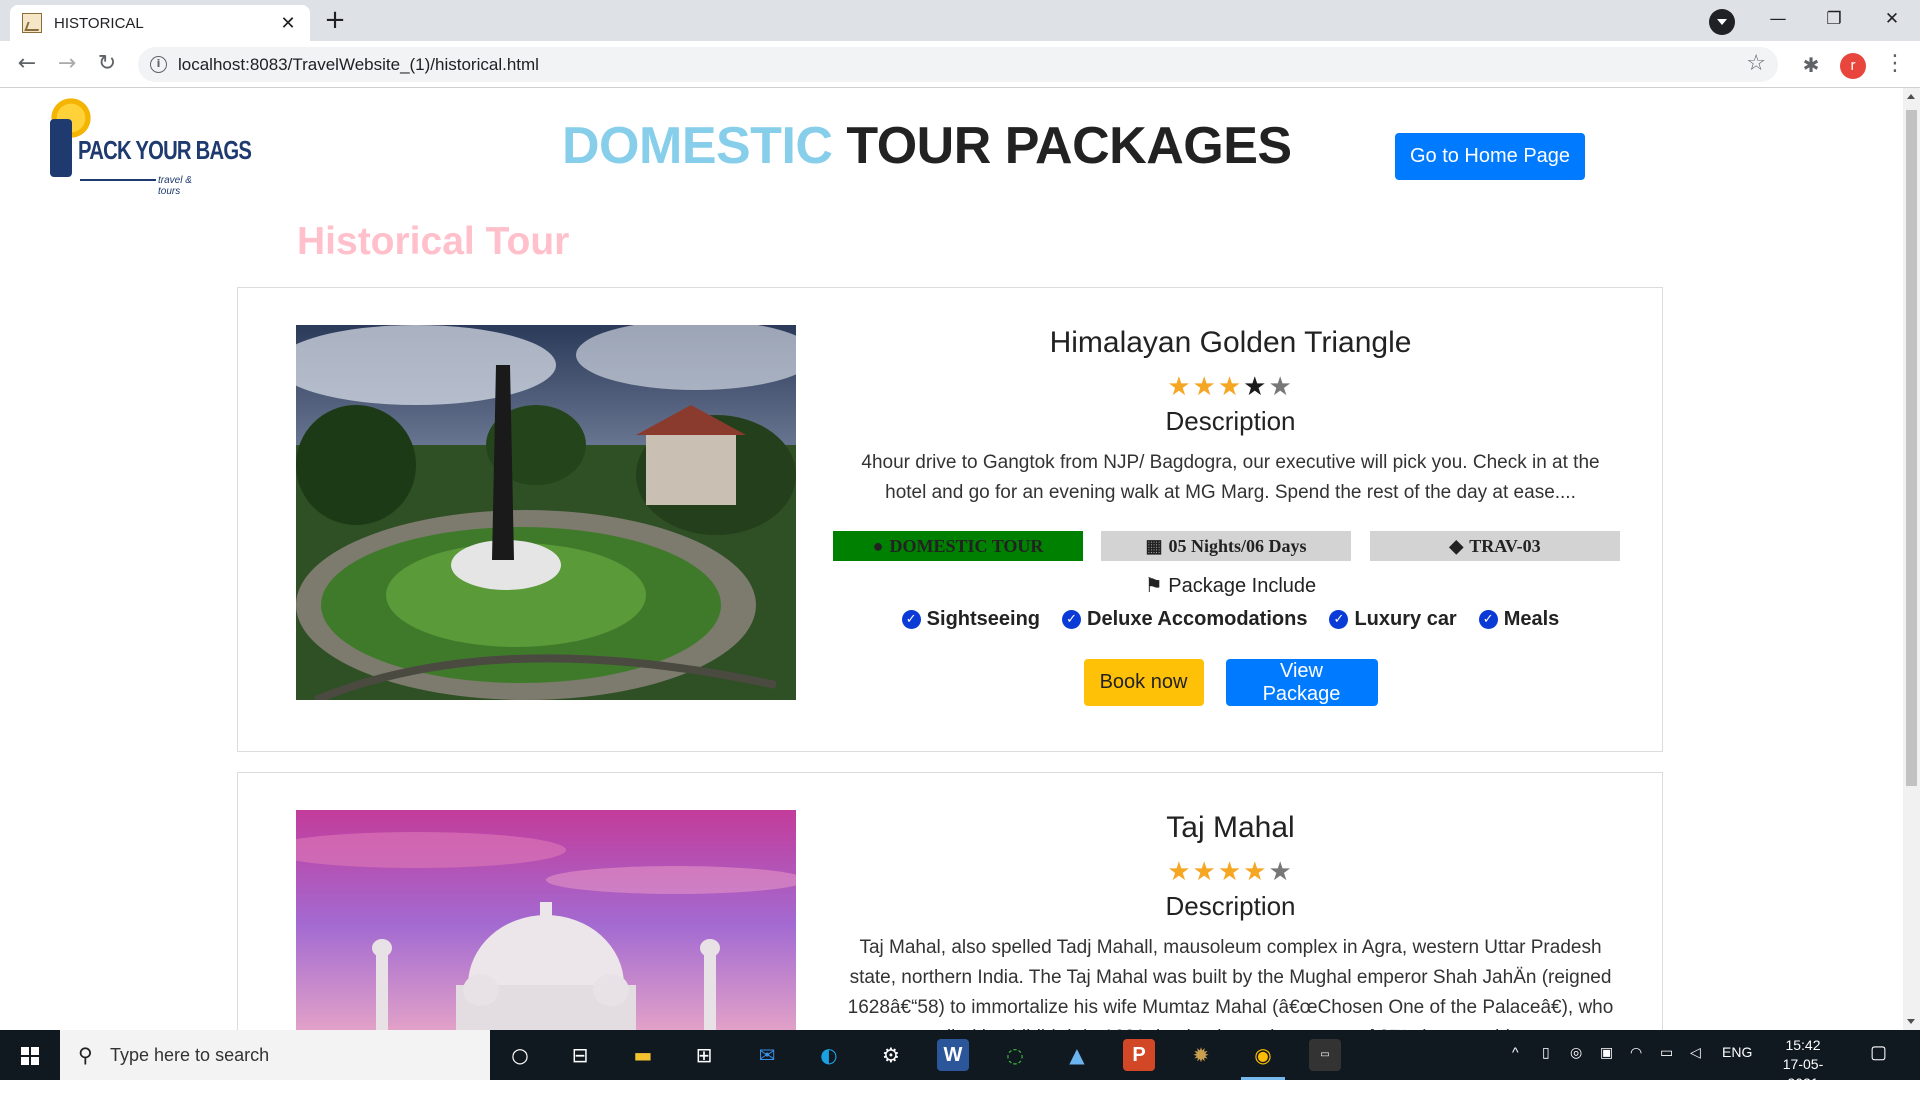 This screenshot has width=1920, height=1093. I want to click on star-rating: ★★★★★, so click(1230, 872).